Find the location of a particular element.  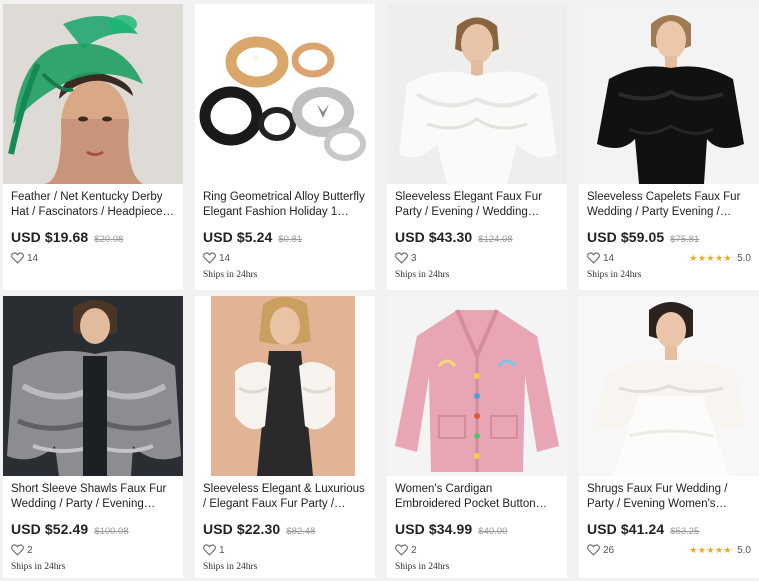

product-price: USD $34.99 is located at coordinates (434, 529).